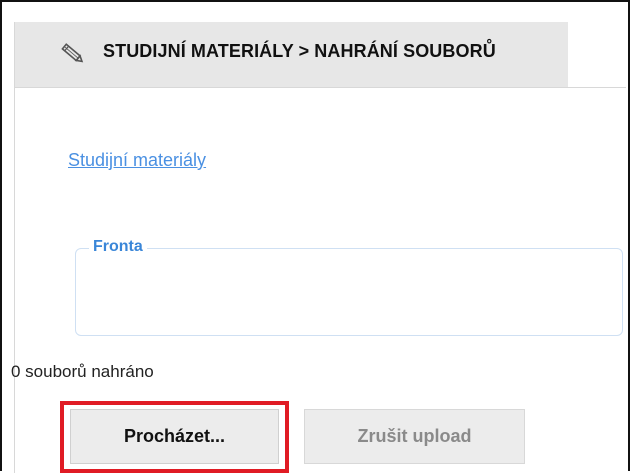 This screenshot has height=473, width=630. I want to click on header-divider, so click(320, 87).